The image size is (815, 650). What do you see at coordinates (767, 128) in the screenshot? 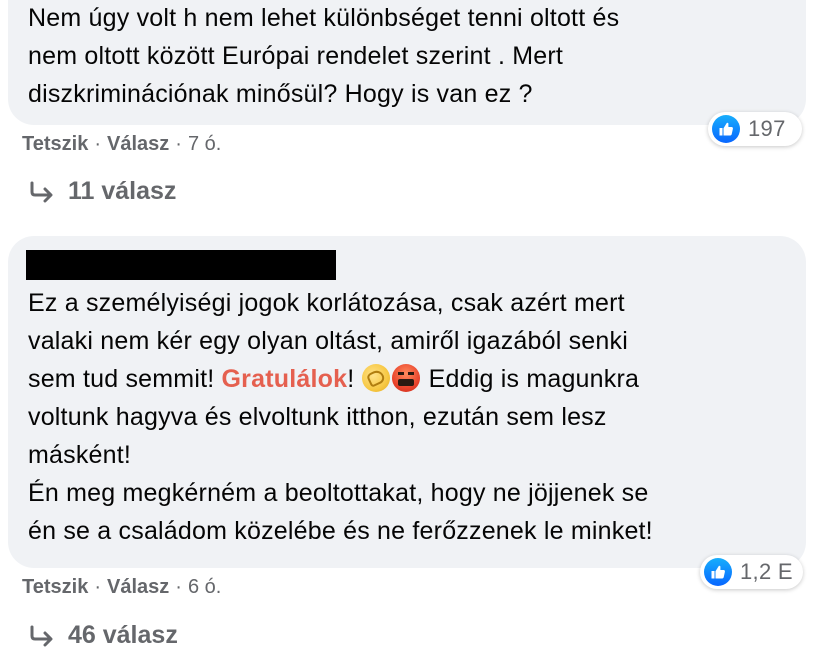
I see `like-count: 197` at bounding box center [767, 128].